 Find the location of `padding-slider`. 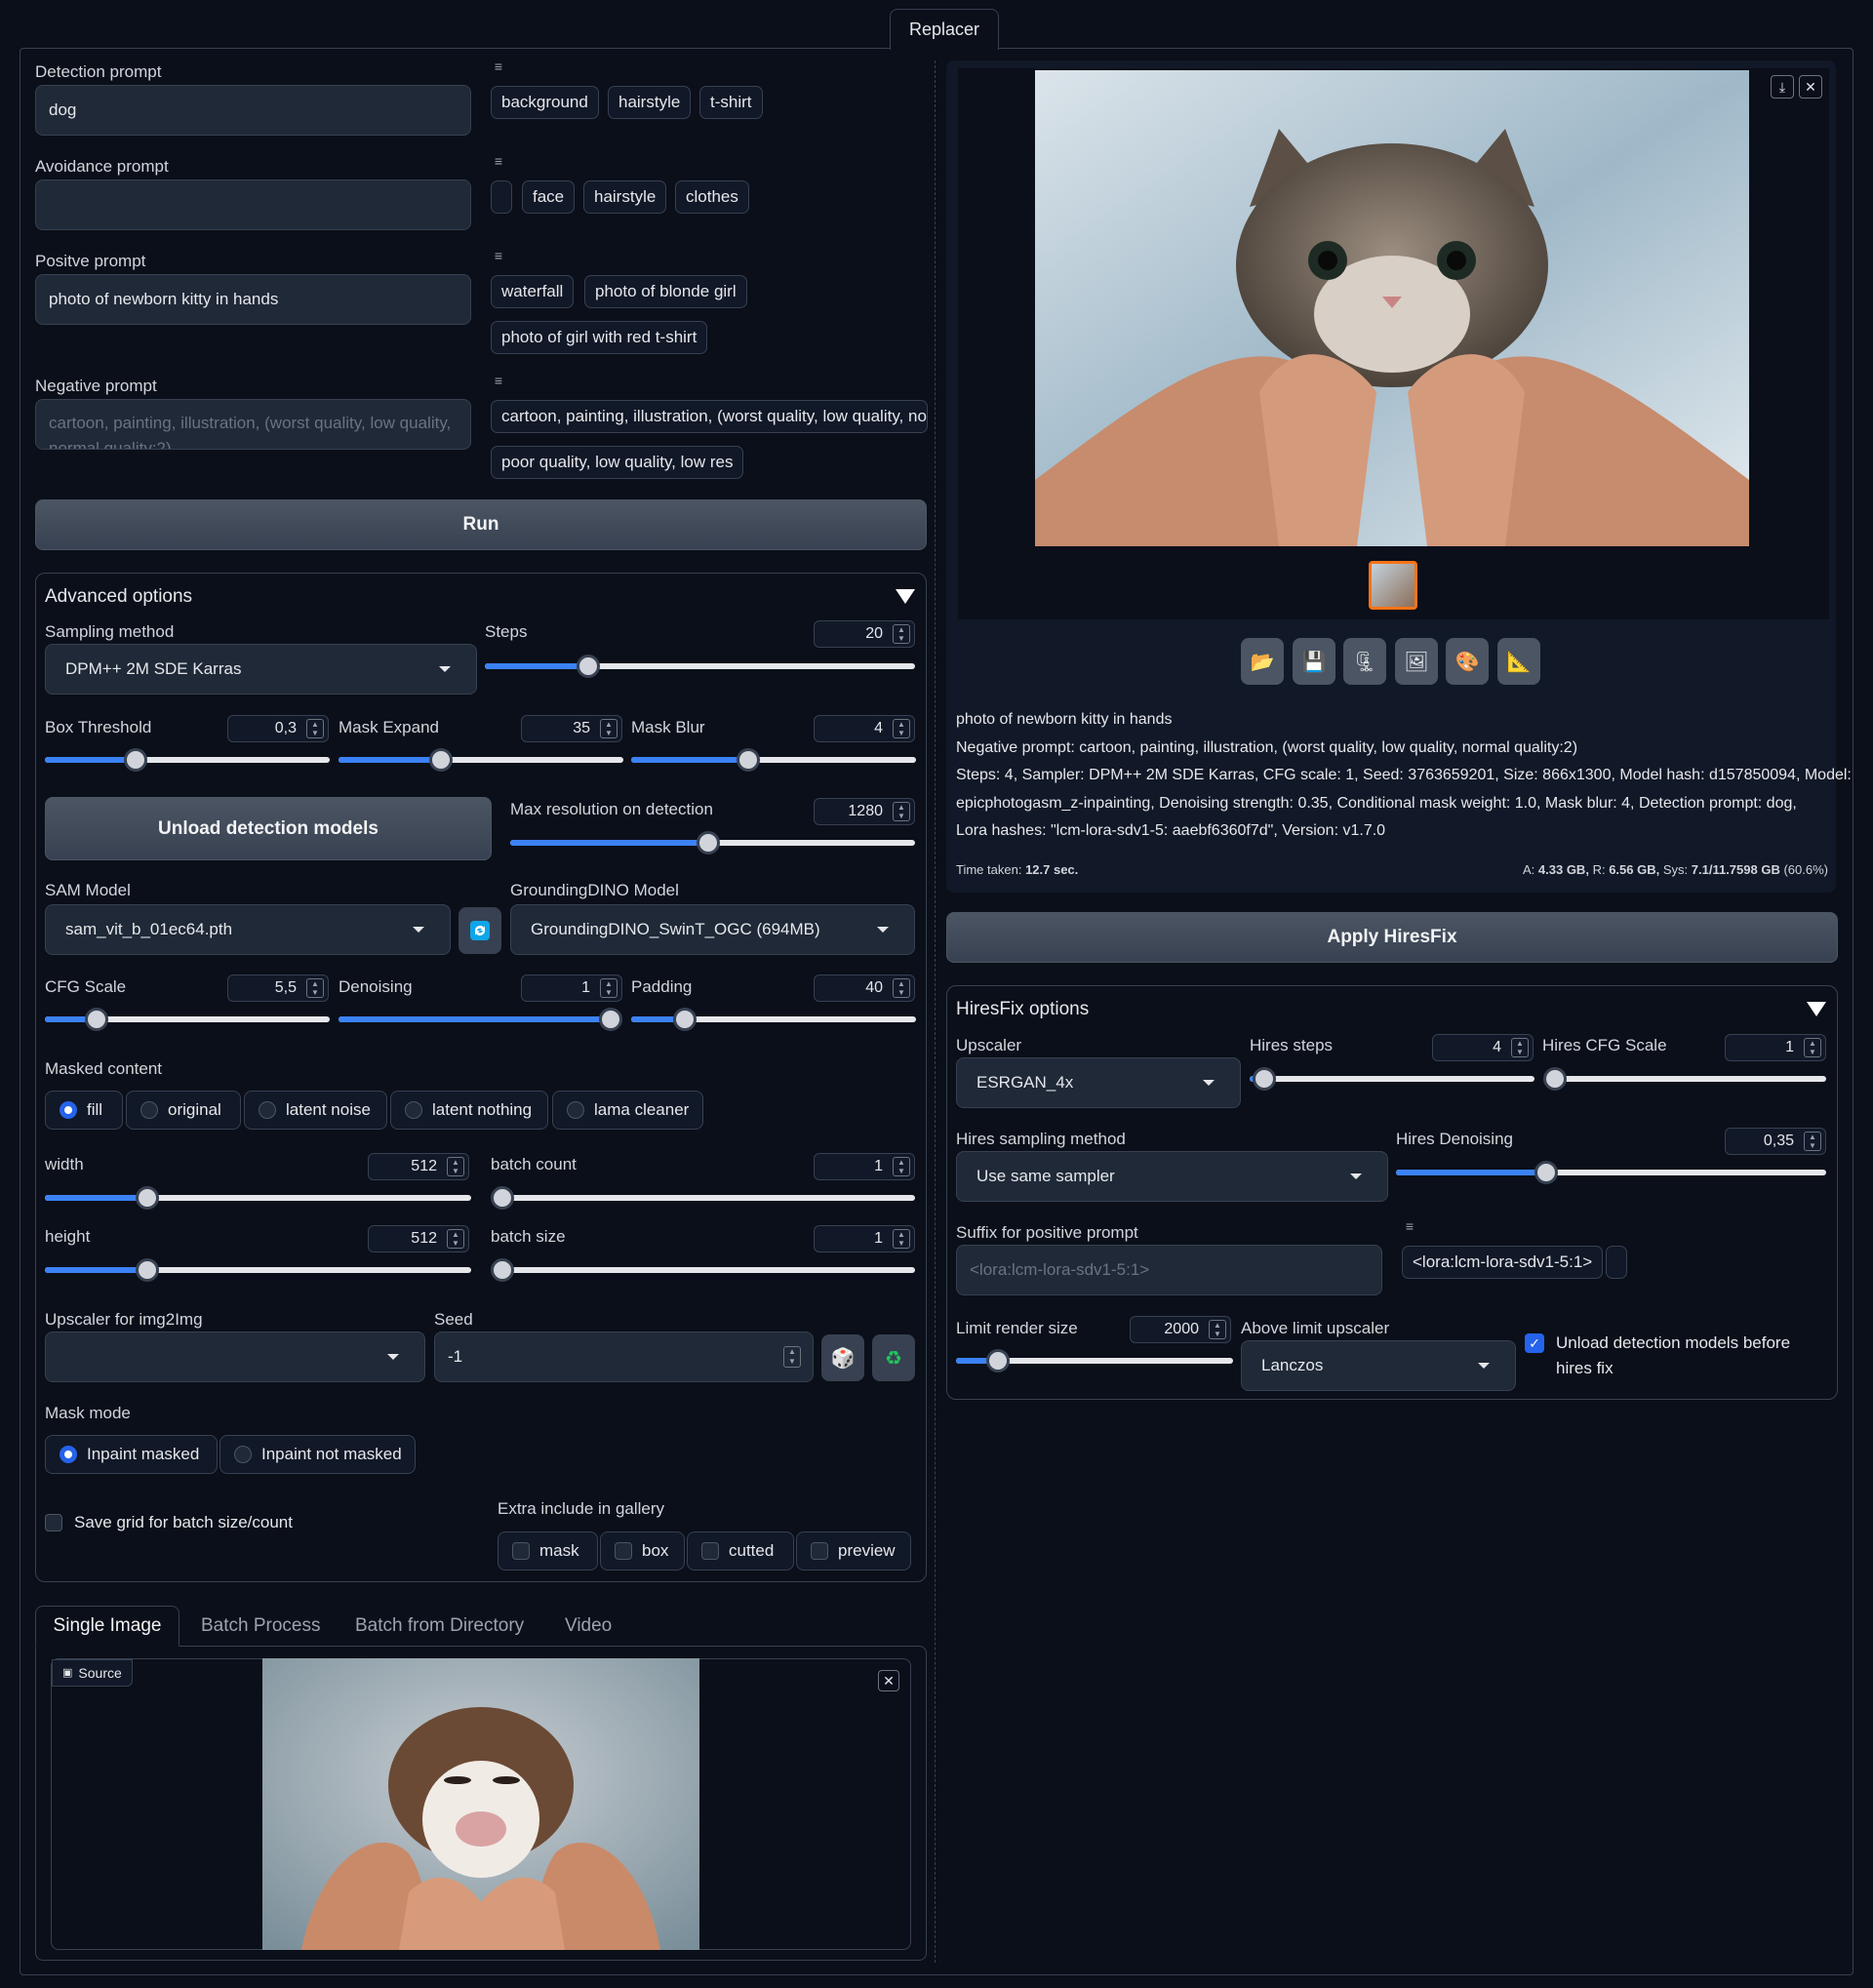

padding-slider is located at coordinates (773, 1020).